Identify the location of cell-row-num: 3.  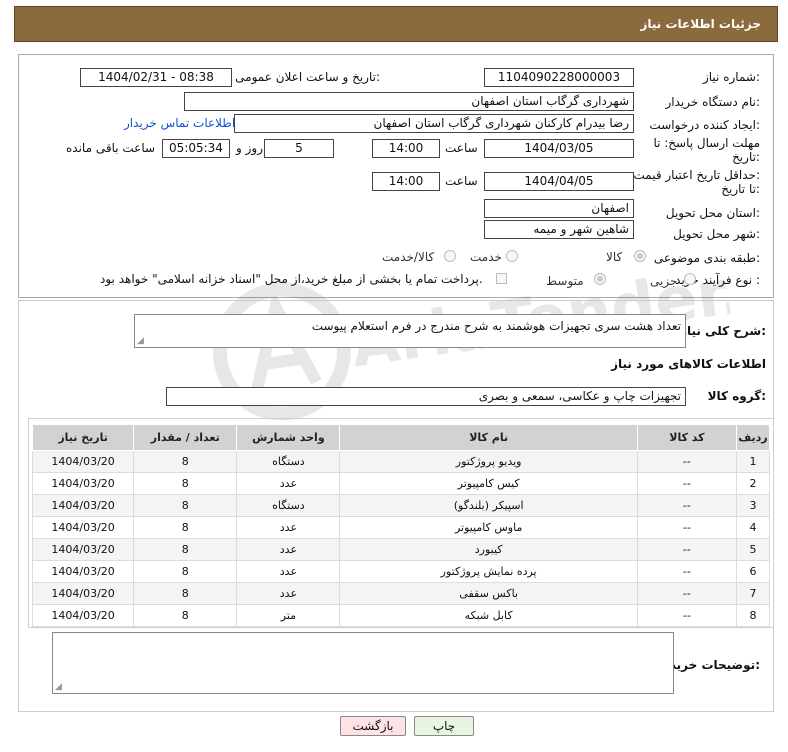
(753, 505).